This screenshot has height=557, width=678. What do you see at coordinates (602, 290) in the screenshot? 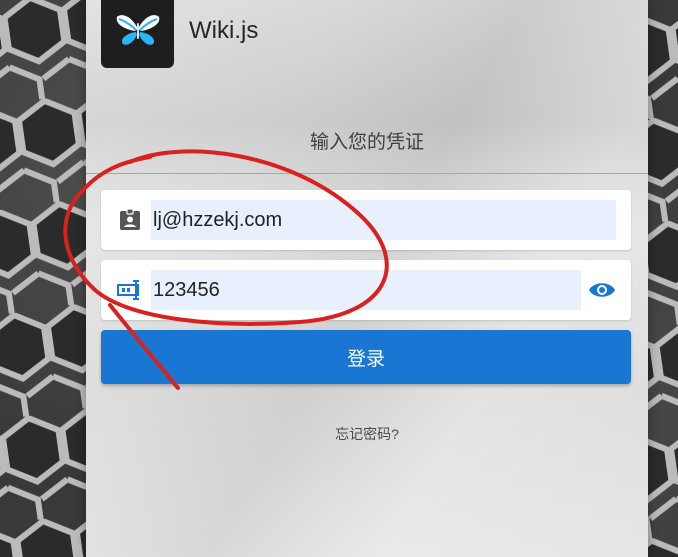
I see `eye-icon` at bounding box center [602, 290].